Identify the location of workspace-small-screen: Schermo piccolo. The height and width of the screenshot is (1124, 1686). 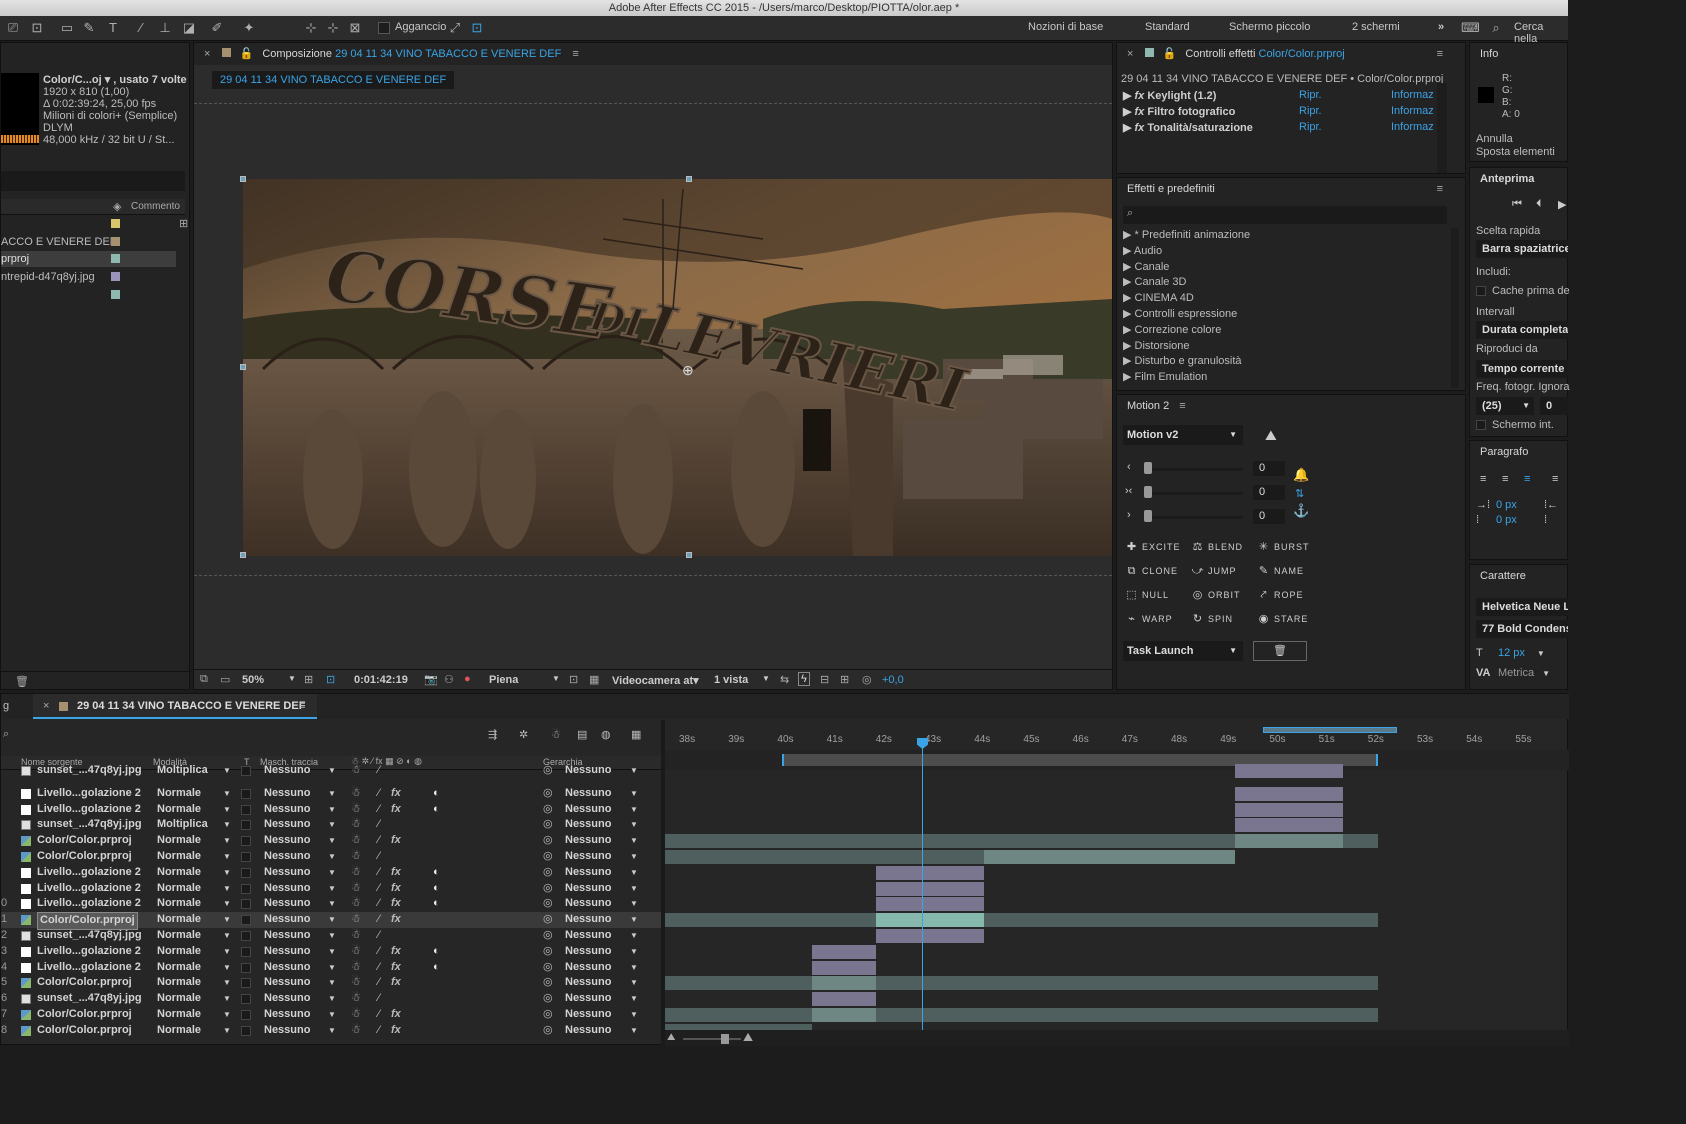
(1269, 27).